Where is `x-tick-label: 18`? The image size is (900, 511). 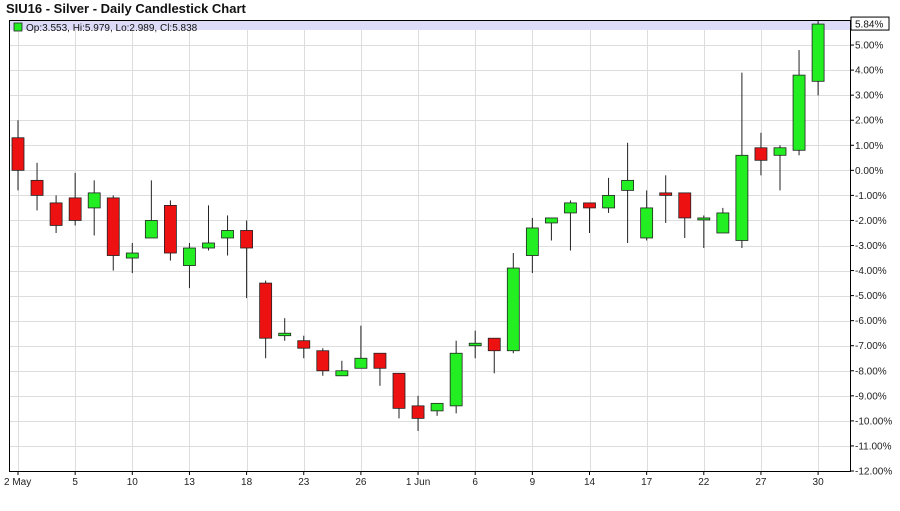
x-tick-label: 18 is located at coordinates (247, 482).